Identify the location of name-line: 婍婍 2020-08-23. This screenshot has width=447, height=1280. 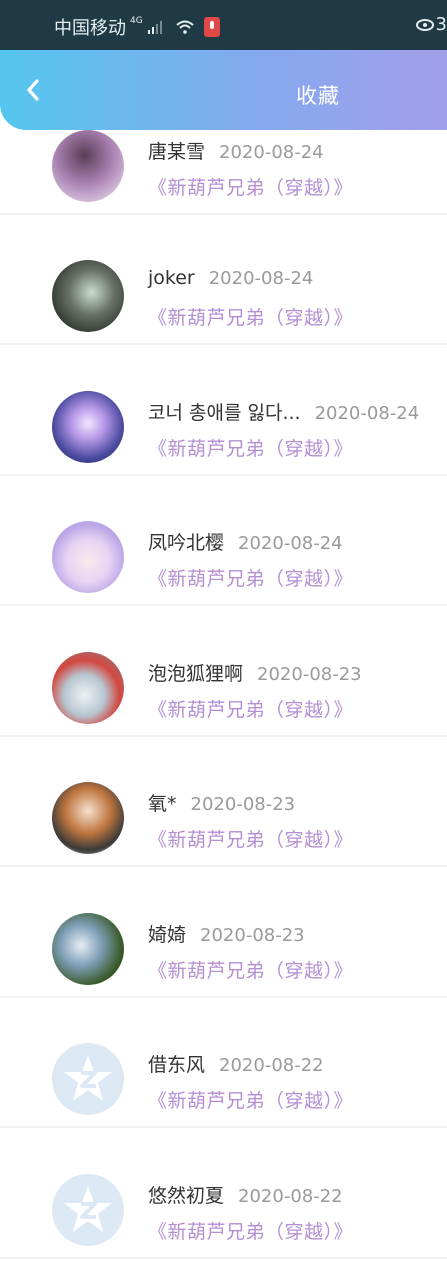
(226, 933).